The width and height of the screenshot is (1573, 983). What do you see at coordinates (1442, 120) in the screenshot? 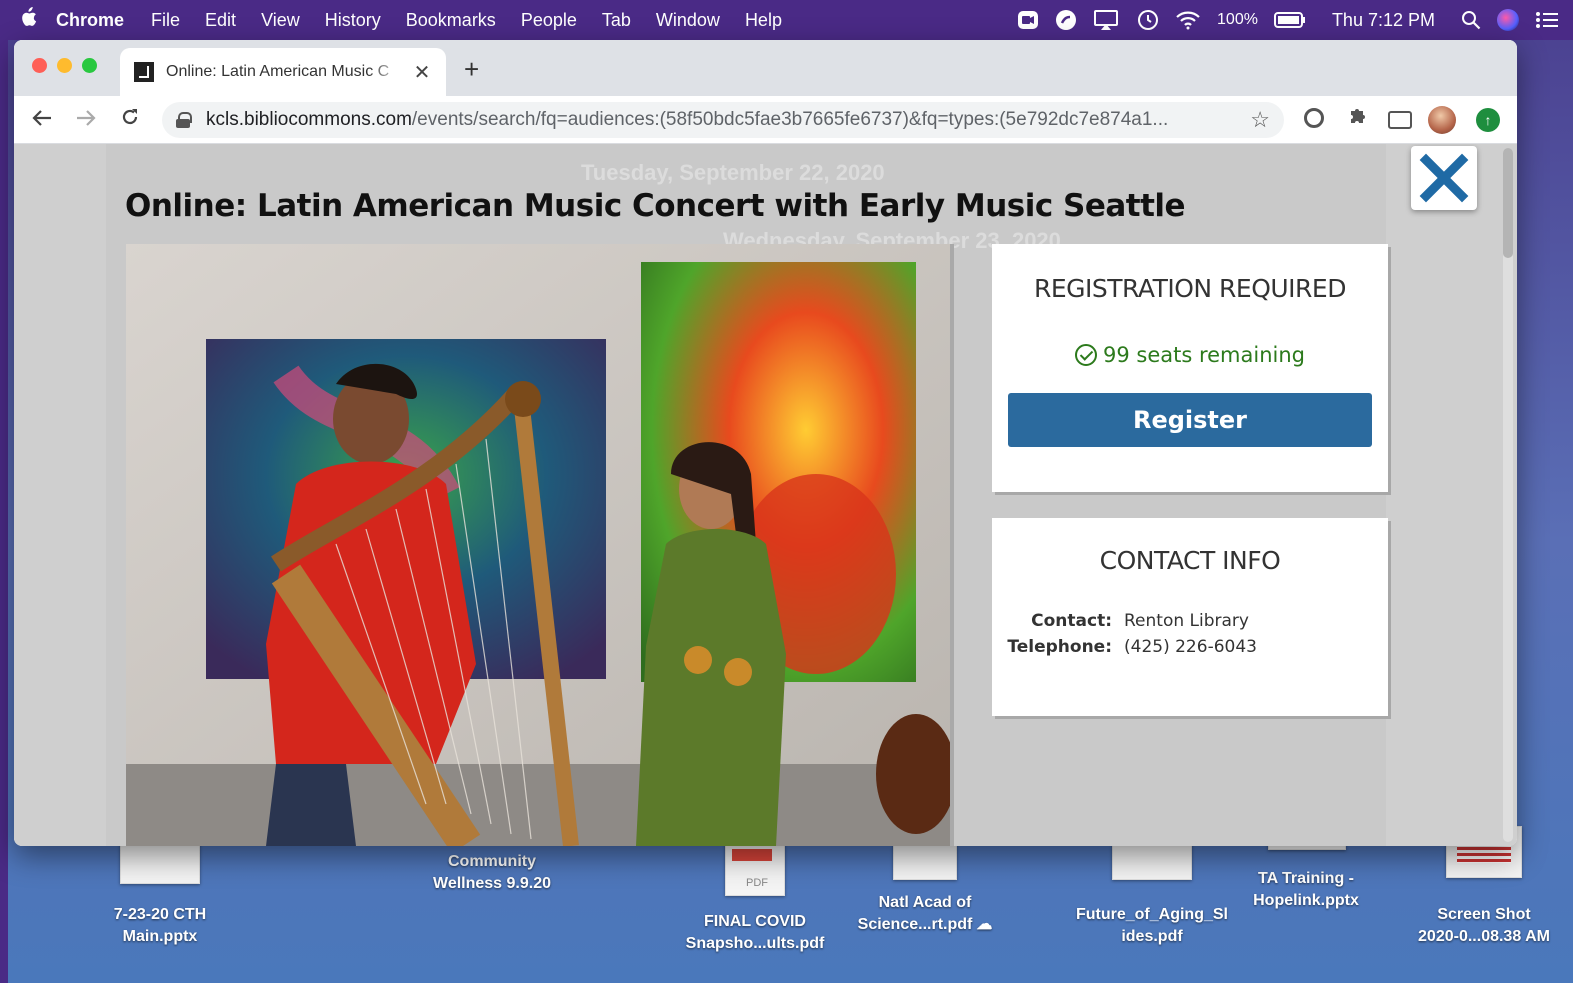
I see `profile-avatar` at bounding box center [1442, 120].